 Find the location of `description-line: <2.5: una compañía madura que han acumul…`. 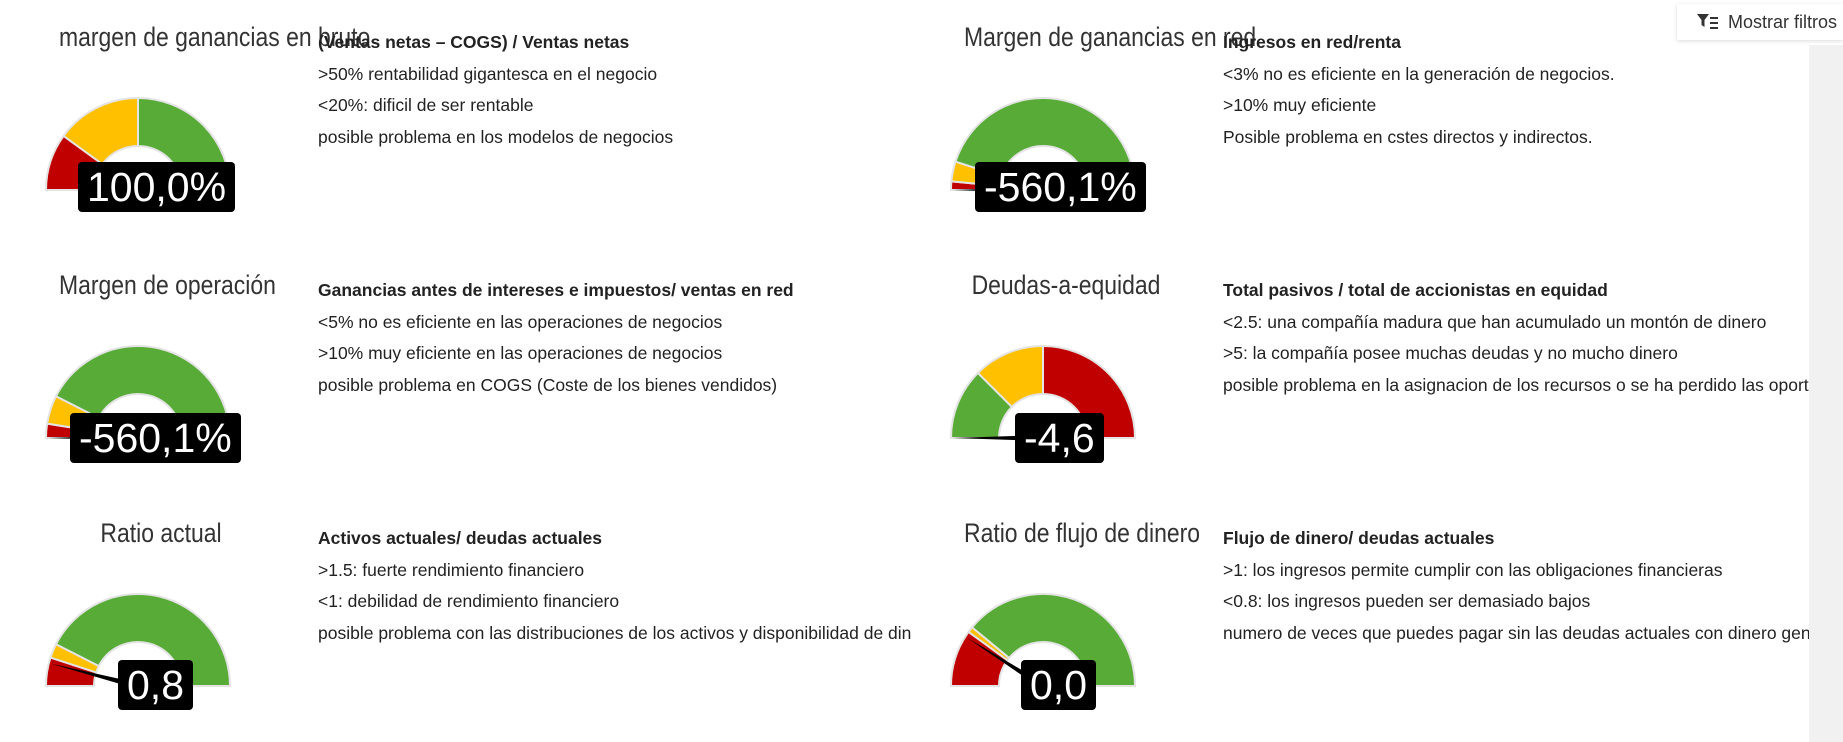

description-line: <2.5: una compañía madura que han acumul… is located at coordinates (1495, 321).